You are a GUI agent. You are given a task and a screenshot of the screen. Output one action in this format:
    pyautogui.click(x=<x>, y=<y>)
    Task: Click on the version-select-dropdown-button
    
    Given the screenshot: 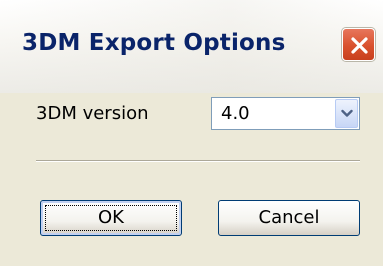 What is the action you would take?
    pyautogui.click(x=346, y=113)
    